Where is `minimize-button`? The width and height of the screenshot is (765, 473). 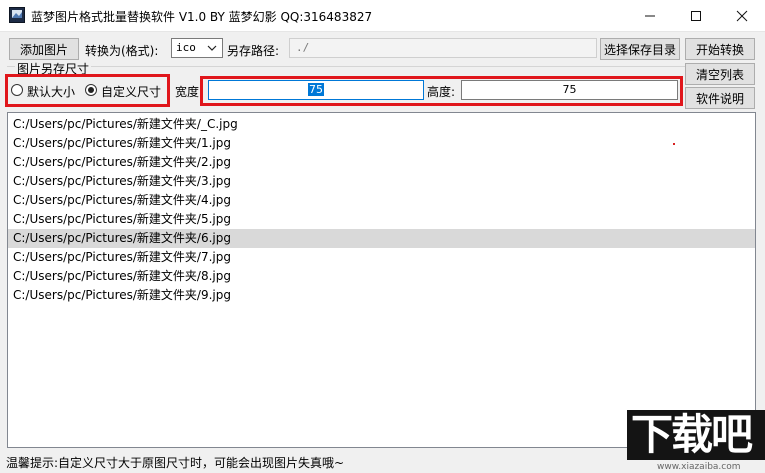 minimize-button is located at coordinates (650, 15).